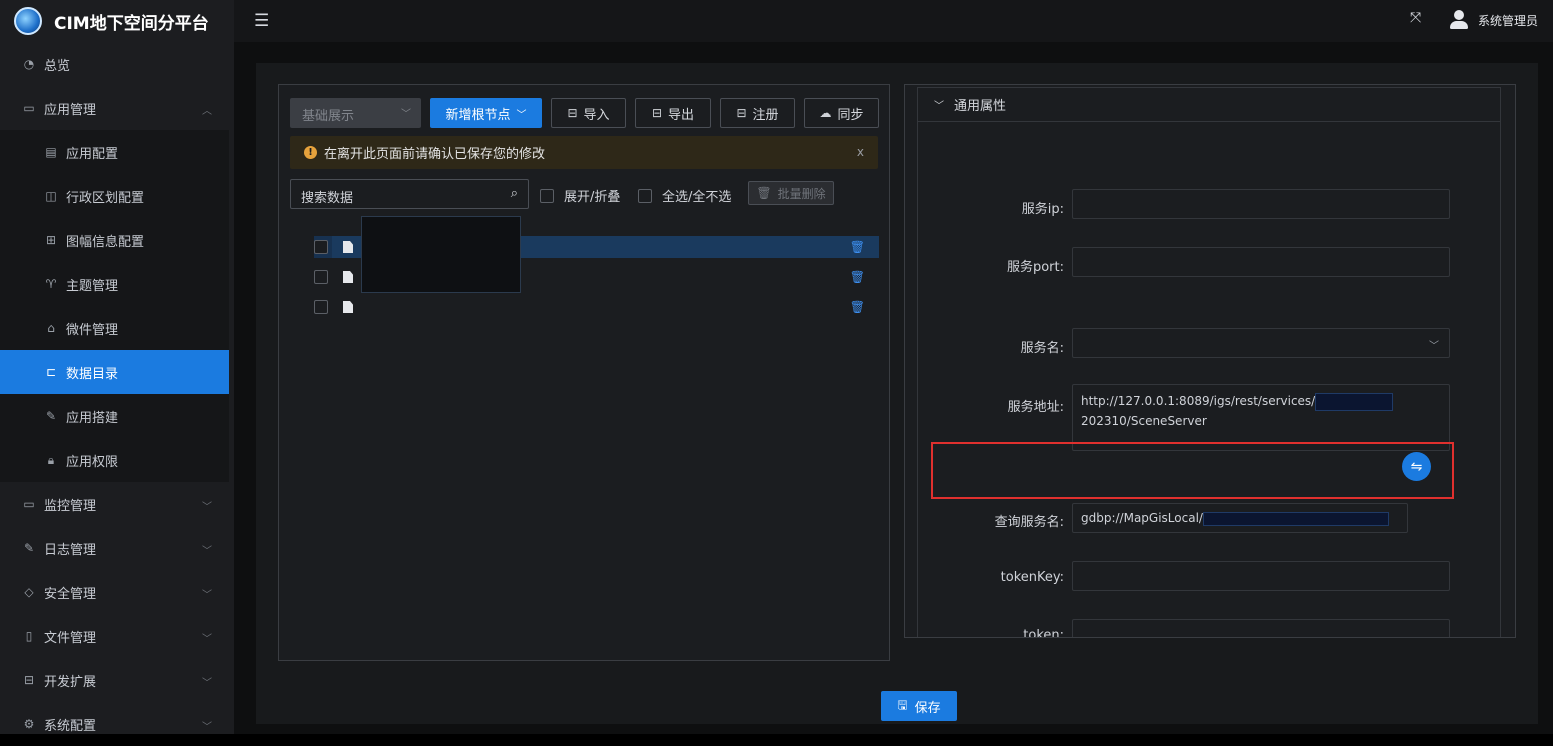 The width and height of the screenshot is (1553, 746). I want to click on export-icon: ⊟, so click(657, 113).